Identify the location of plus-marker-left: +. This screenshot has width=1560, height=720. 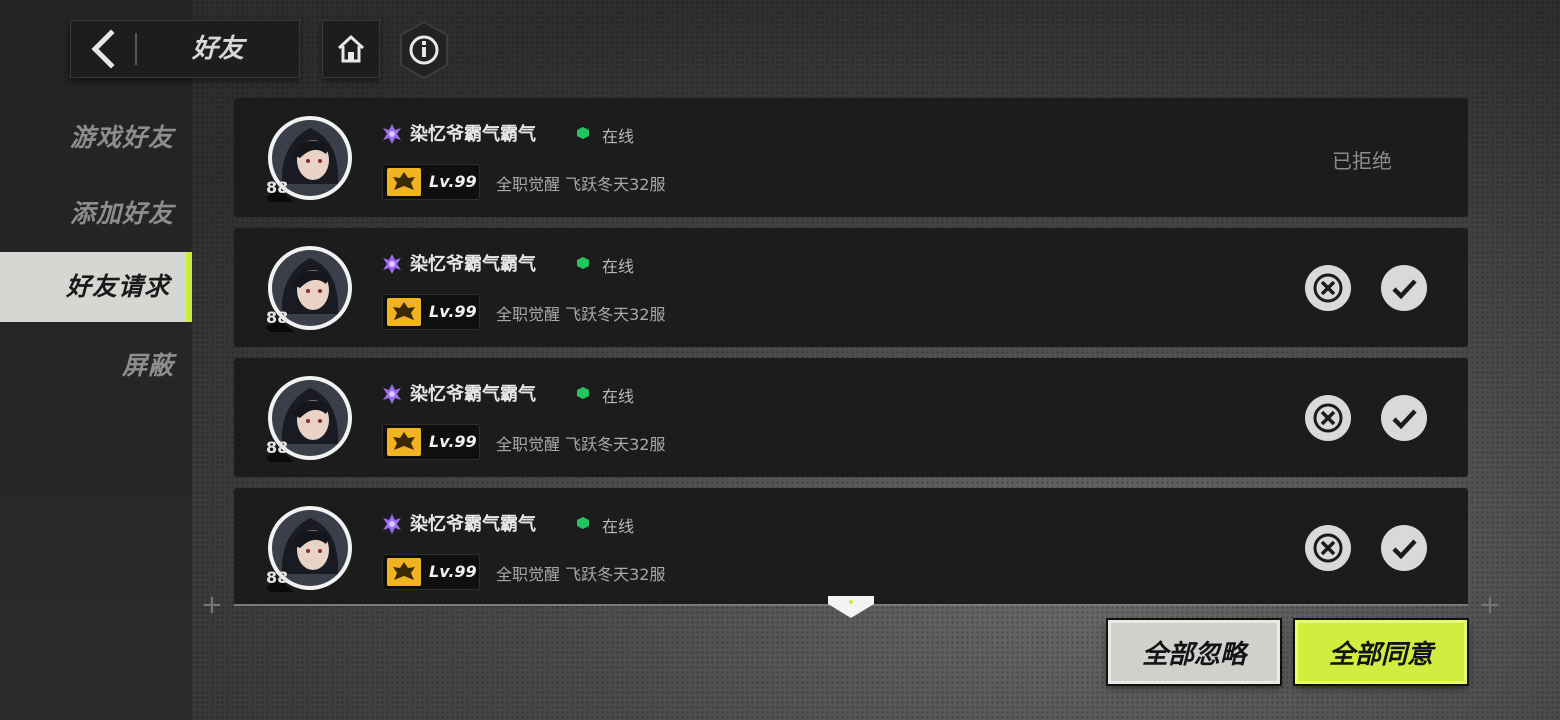
(212, 605).